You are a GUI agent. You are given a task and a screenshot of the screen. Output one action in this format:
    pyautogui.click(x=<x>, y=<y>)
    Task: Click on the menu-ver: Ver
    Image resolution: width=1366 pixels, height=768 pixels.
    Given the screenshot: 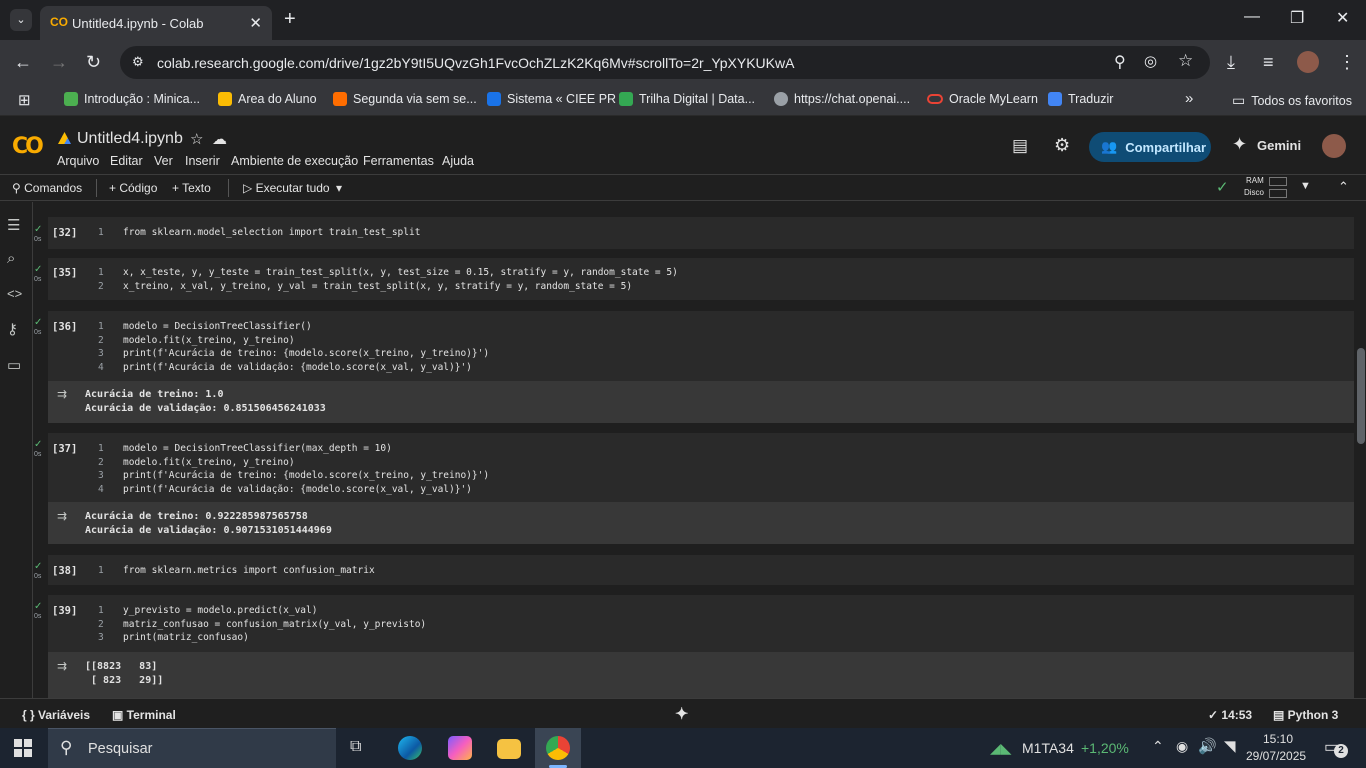 What is the action you would take?
    pyautogui.click(x=163, y=161)
    